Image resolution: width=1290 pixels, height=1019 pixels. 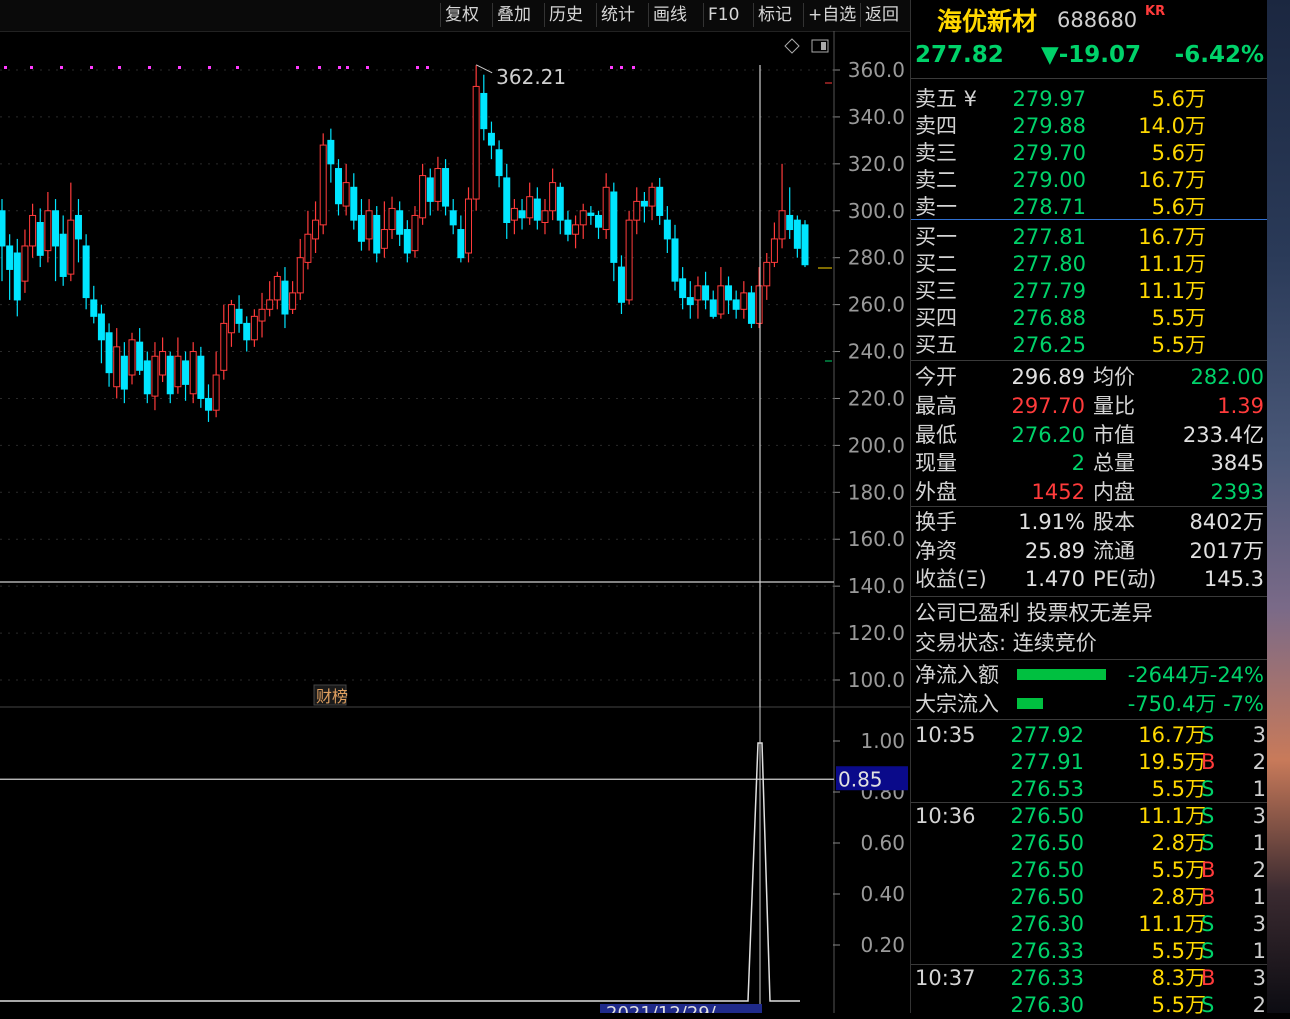 I want to click on toolbar-button-0: 复权, so click(x=461, y=15).